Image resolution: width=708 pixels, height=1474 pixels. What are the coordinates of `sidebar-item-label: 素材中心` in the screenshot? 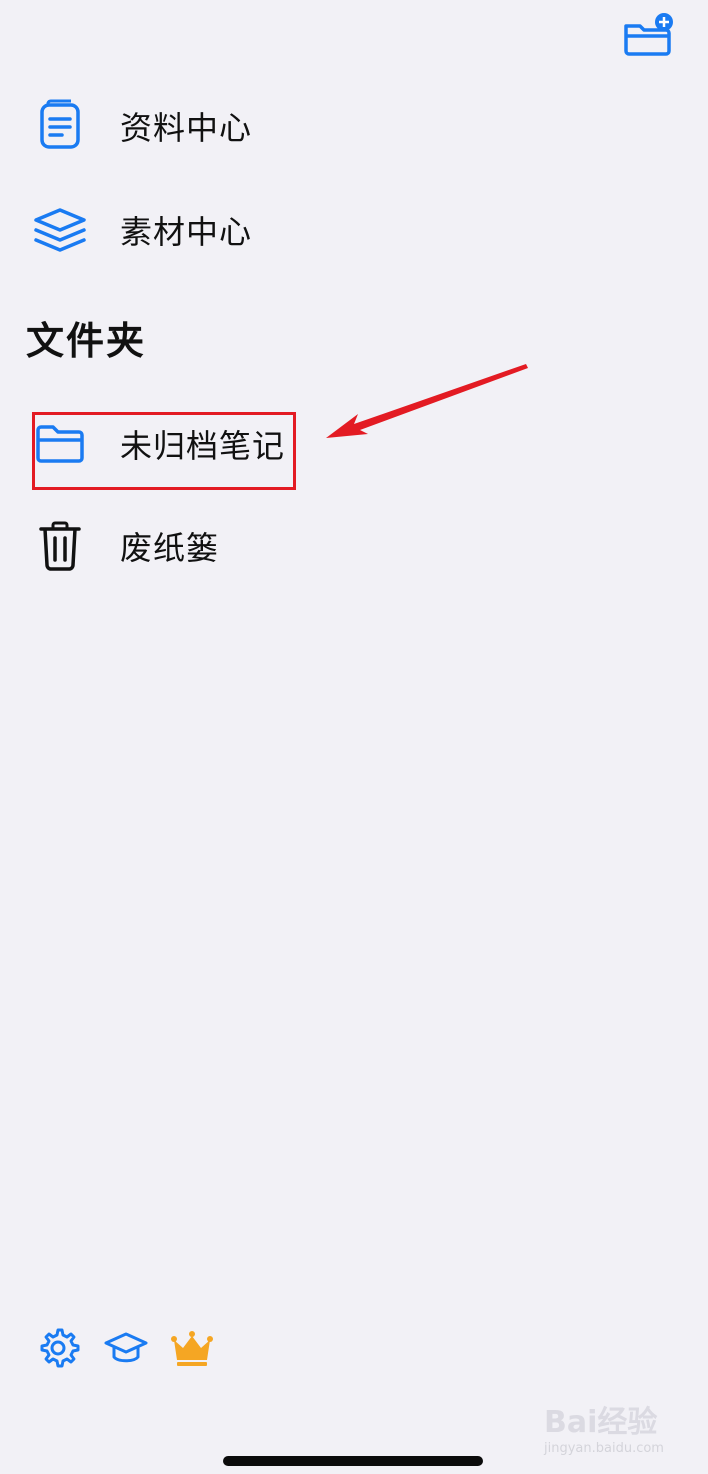 It's located at (186, 232).